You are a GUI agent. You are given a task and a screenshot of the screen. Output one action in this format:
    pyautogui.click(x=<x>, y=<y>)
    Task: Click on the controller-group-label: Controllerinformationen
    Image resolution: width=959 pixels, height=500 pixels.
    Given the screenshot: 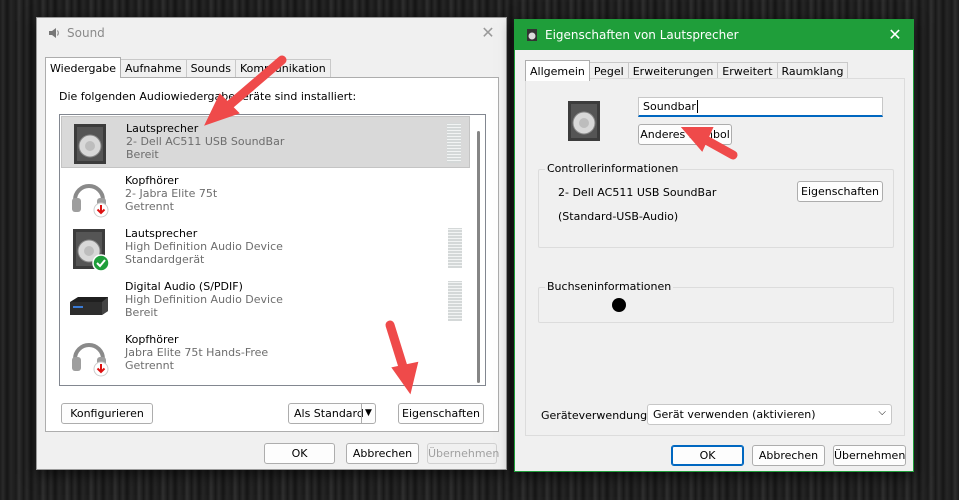 What is the action you would take?
    pyautogui.click(x=613, y=168)
    